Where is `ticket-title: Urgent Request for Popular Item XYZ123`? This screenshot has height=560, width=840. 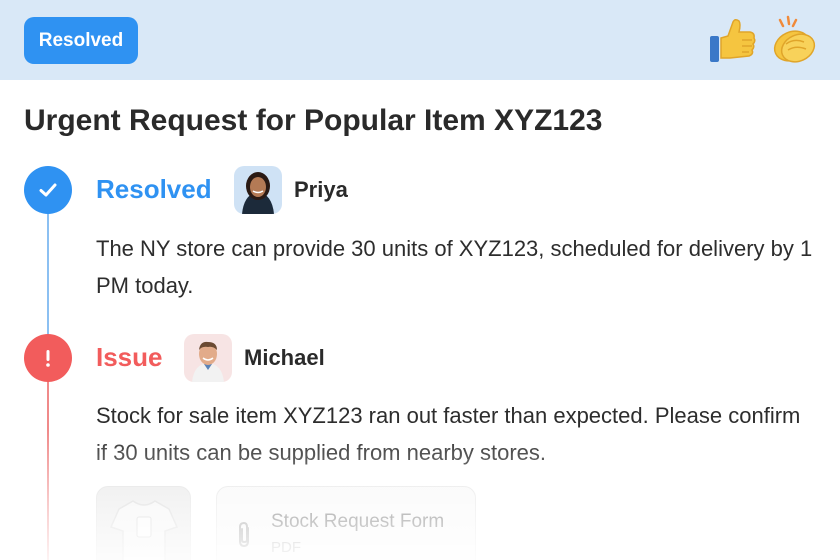 ticket-title: Urgent Request for Popular Item XYZ123 is located at coordinates (313, 120).